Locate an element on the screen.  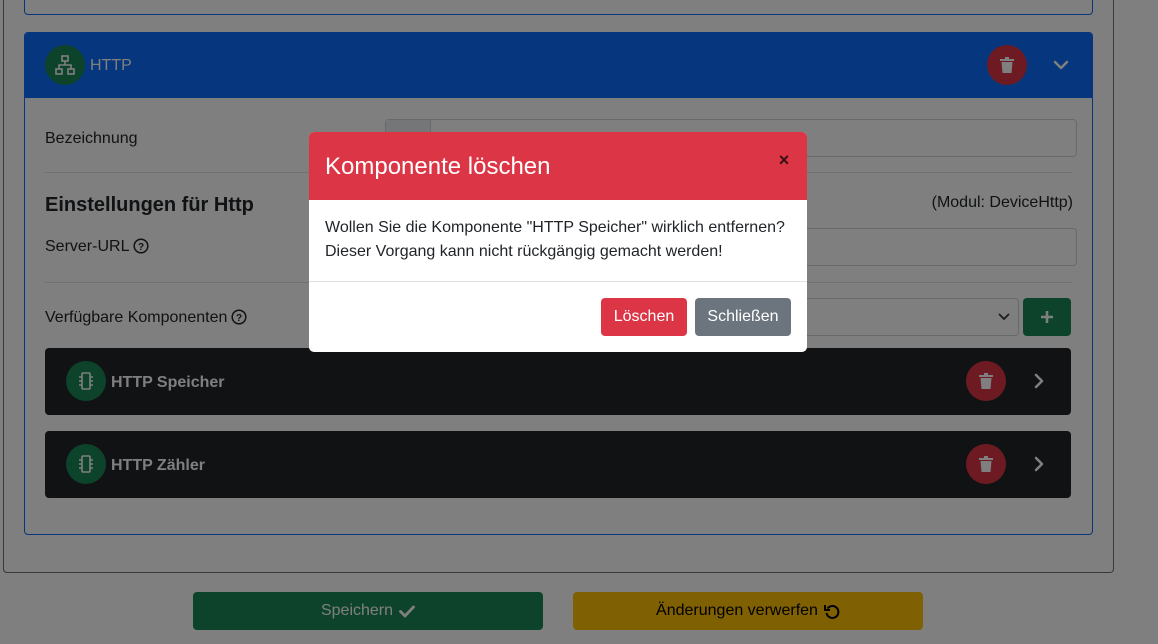
close-modal-button: Schließen is located at coordinates (743, 317).